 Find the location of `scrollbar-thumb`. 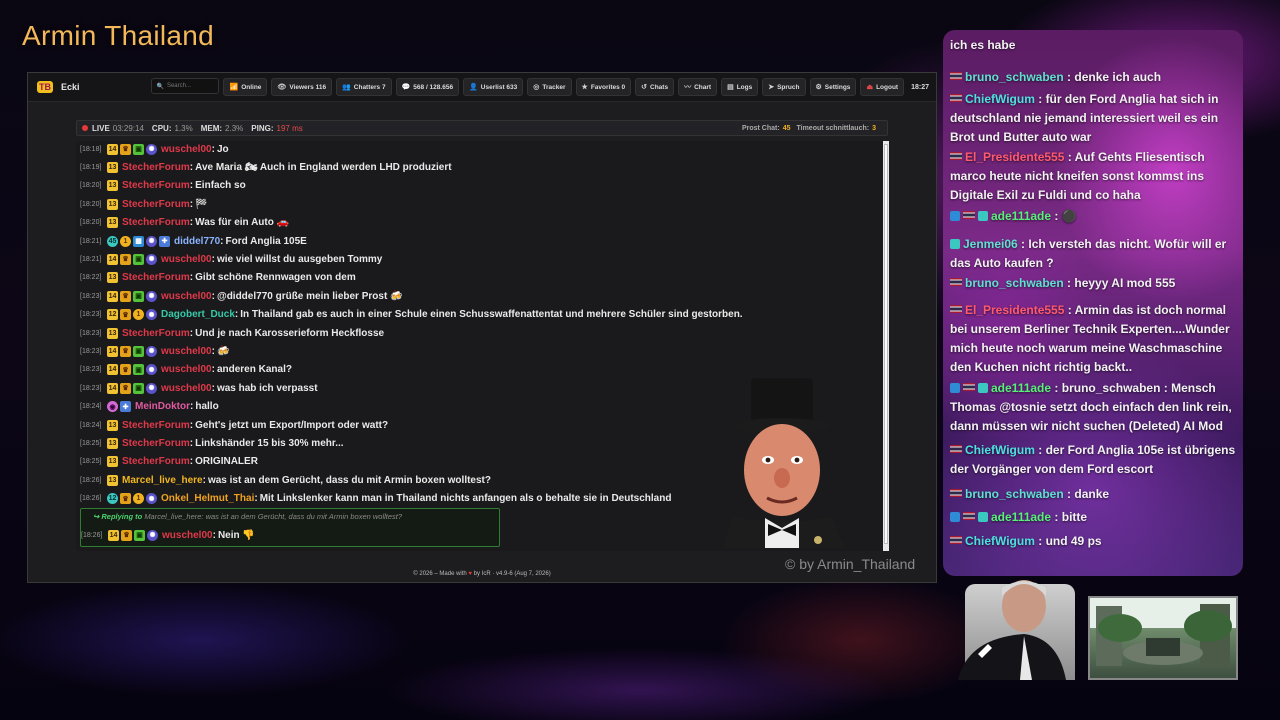

scrollbar-thumb is located at coordinates (886, 344).